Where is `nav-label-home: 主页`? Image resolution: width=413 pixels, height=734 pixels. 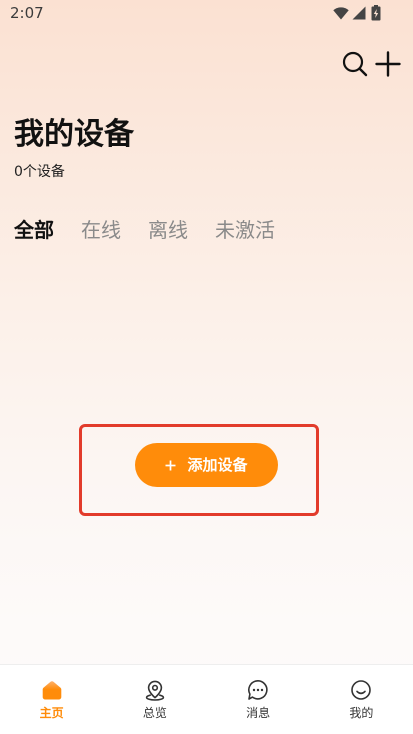 nav-label-home: 主页 is located at coordinates (51, 713).